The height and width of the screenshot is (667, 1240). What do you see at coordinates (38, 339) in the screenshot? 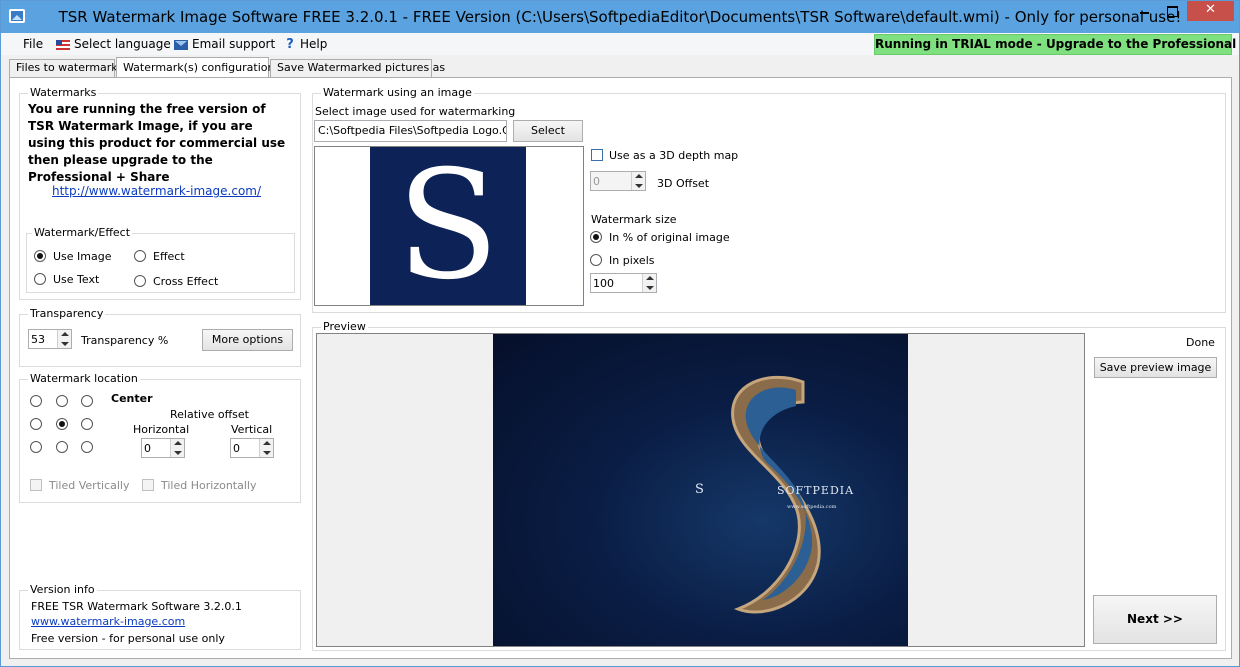
I see `transparency-value: 53` at bounding box center [38, 339].